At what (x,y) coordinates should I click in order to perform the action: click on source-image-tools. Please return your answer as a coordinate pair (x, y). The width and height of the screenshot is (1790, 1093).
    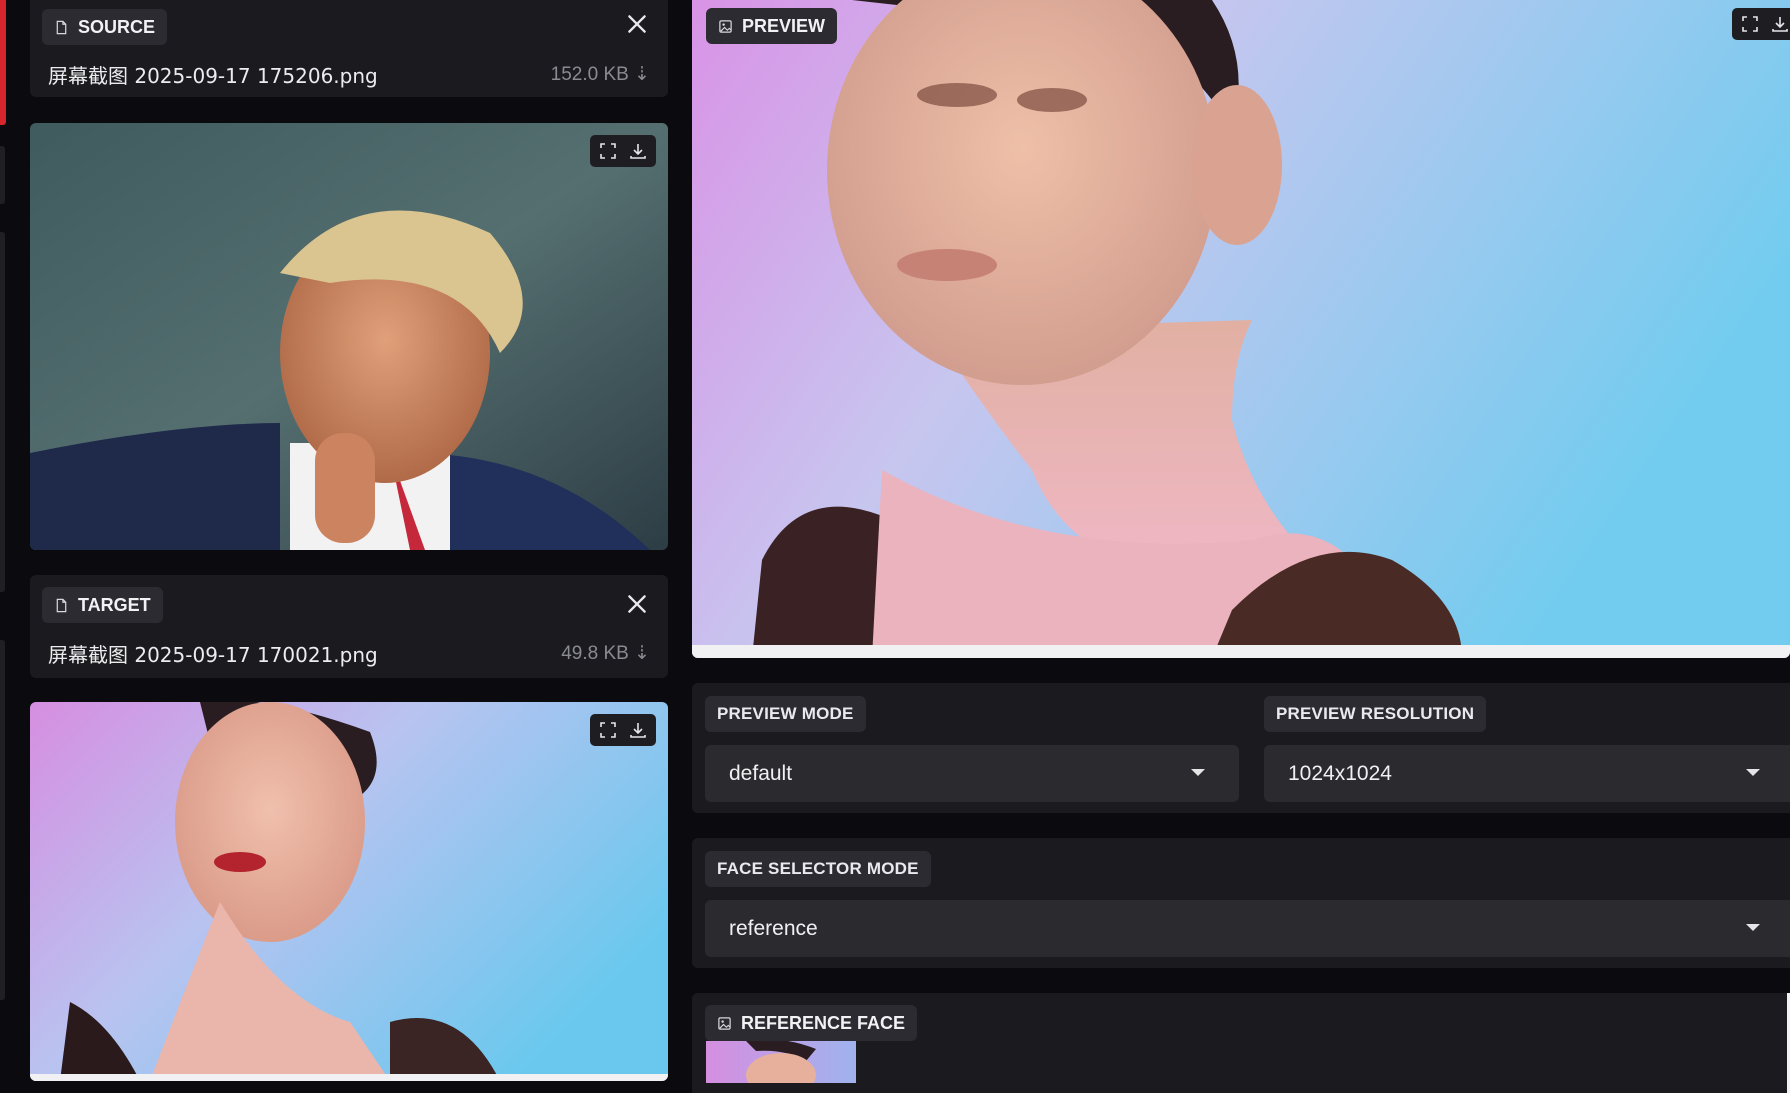
    Looking at the image, I should click on (623, 151).